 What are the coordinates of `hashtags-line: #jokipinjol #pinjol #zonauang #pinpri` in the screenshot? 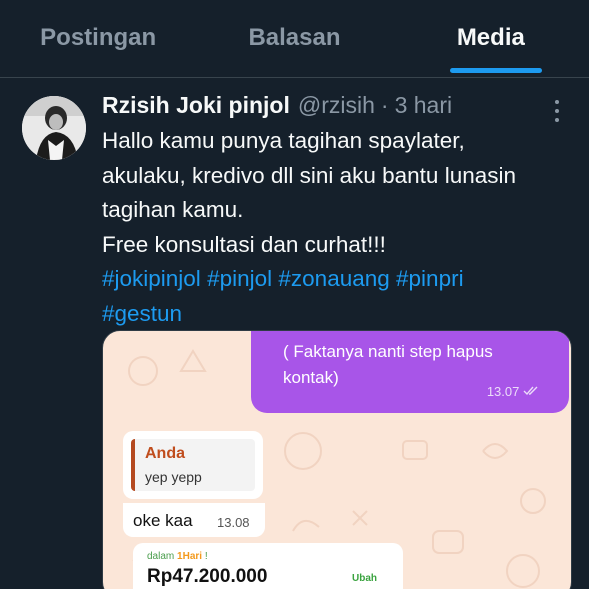 It's located at (342, 279).